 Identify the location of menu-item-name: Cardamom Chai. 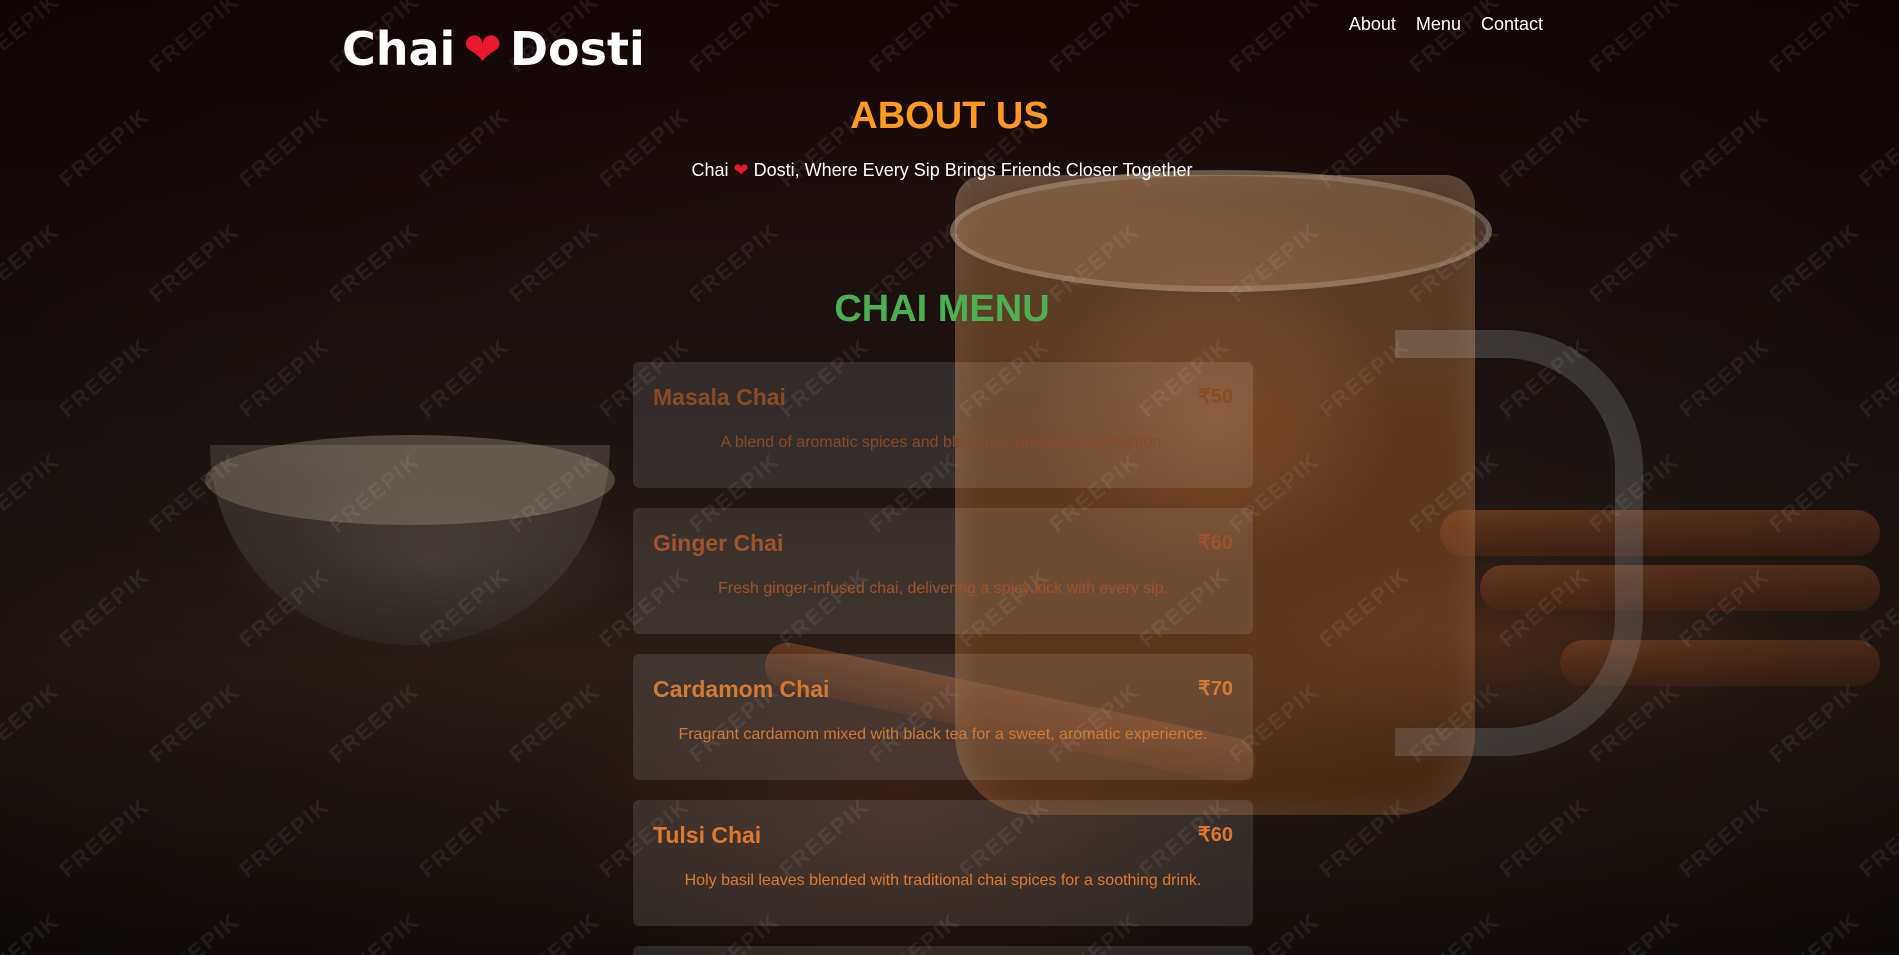
(741, 689).